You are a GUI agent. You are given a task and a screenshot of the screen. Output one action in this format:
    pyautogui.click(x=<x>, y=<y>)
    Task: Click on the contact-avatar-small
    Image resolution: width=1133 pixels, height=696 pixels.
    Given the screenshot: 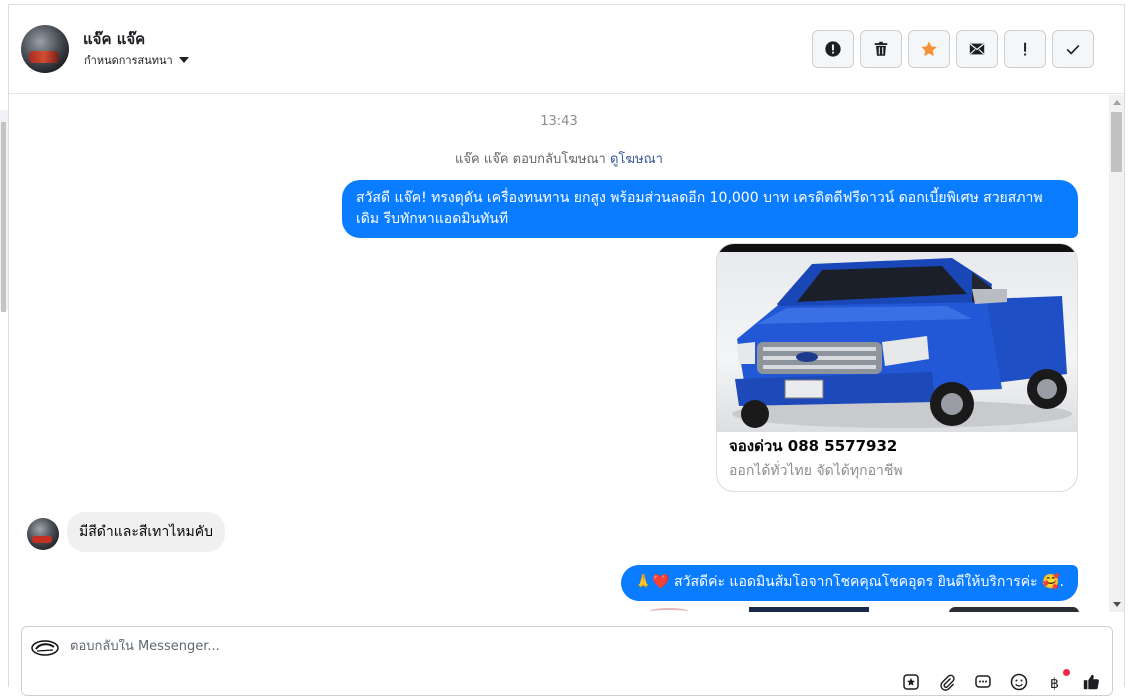 What is the action you would take?
    pyautogui.click(x=43, y=534)
    